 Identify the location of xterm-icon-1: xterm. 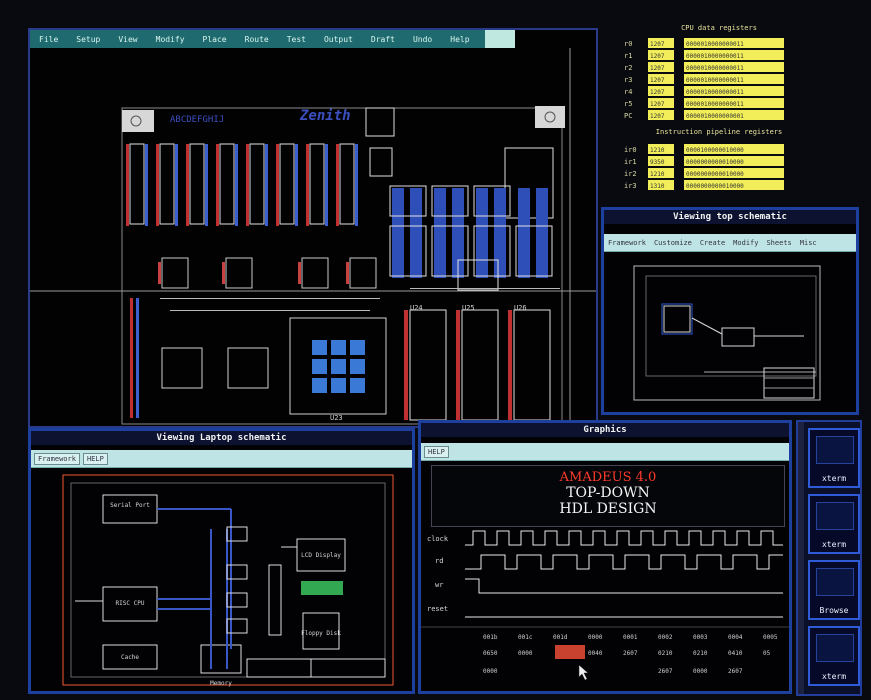
(834, 458).